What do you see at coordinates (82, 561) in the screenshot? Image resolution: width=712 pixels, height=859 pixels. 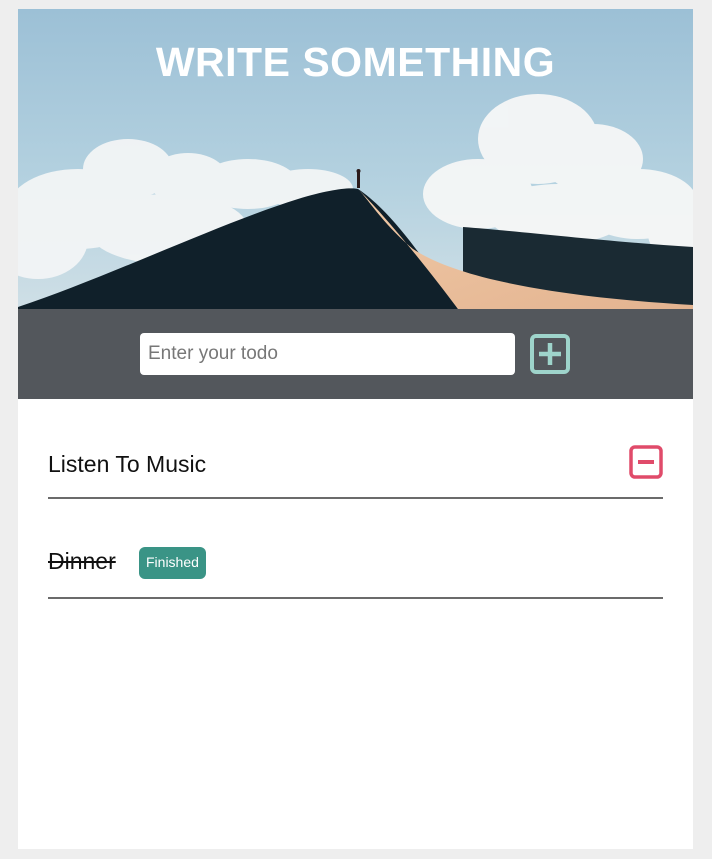 I see `todo-label: Dinner` at bounding box center [82, 561].